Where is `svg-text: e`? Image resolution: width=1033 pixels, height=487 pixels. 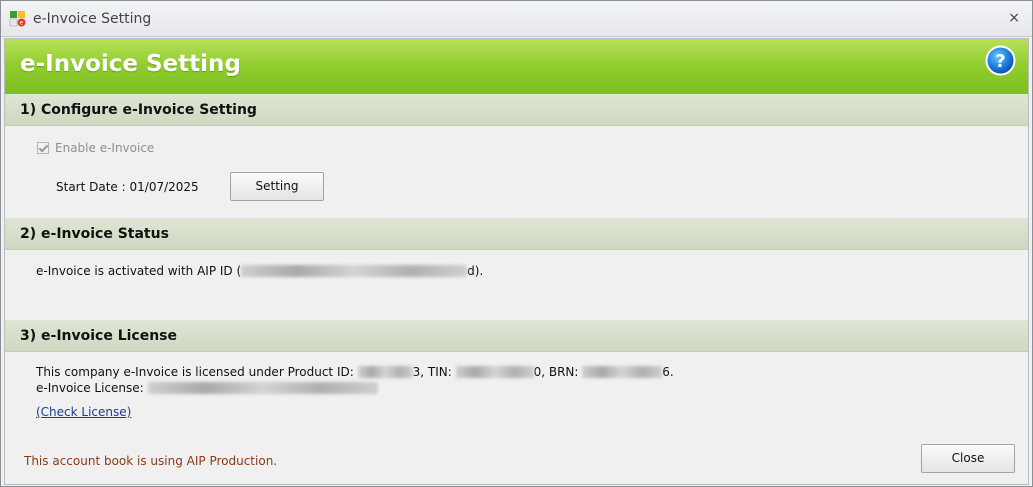 svg-text: e is located at coordinates (22, 23).